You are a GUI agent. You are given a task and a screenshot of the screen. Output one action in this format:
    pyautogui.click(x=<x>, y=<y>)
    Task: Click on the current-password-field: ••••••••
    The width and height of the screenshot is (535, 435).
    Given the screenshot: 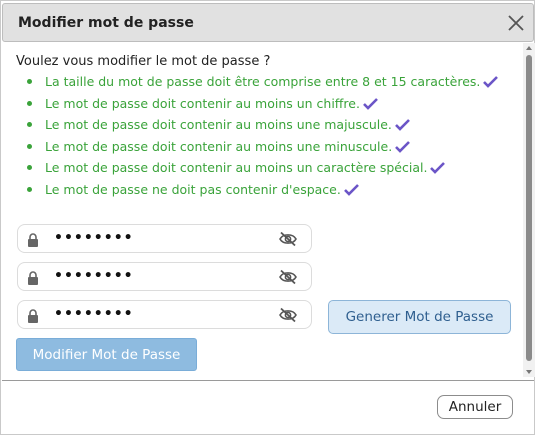 What is the action you would take?
    pyautogui.click(x=164, y=238)
    